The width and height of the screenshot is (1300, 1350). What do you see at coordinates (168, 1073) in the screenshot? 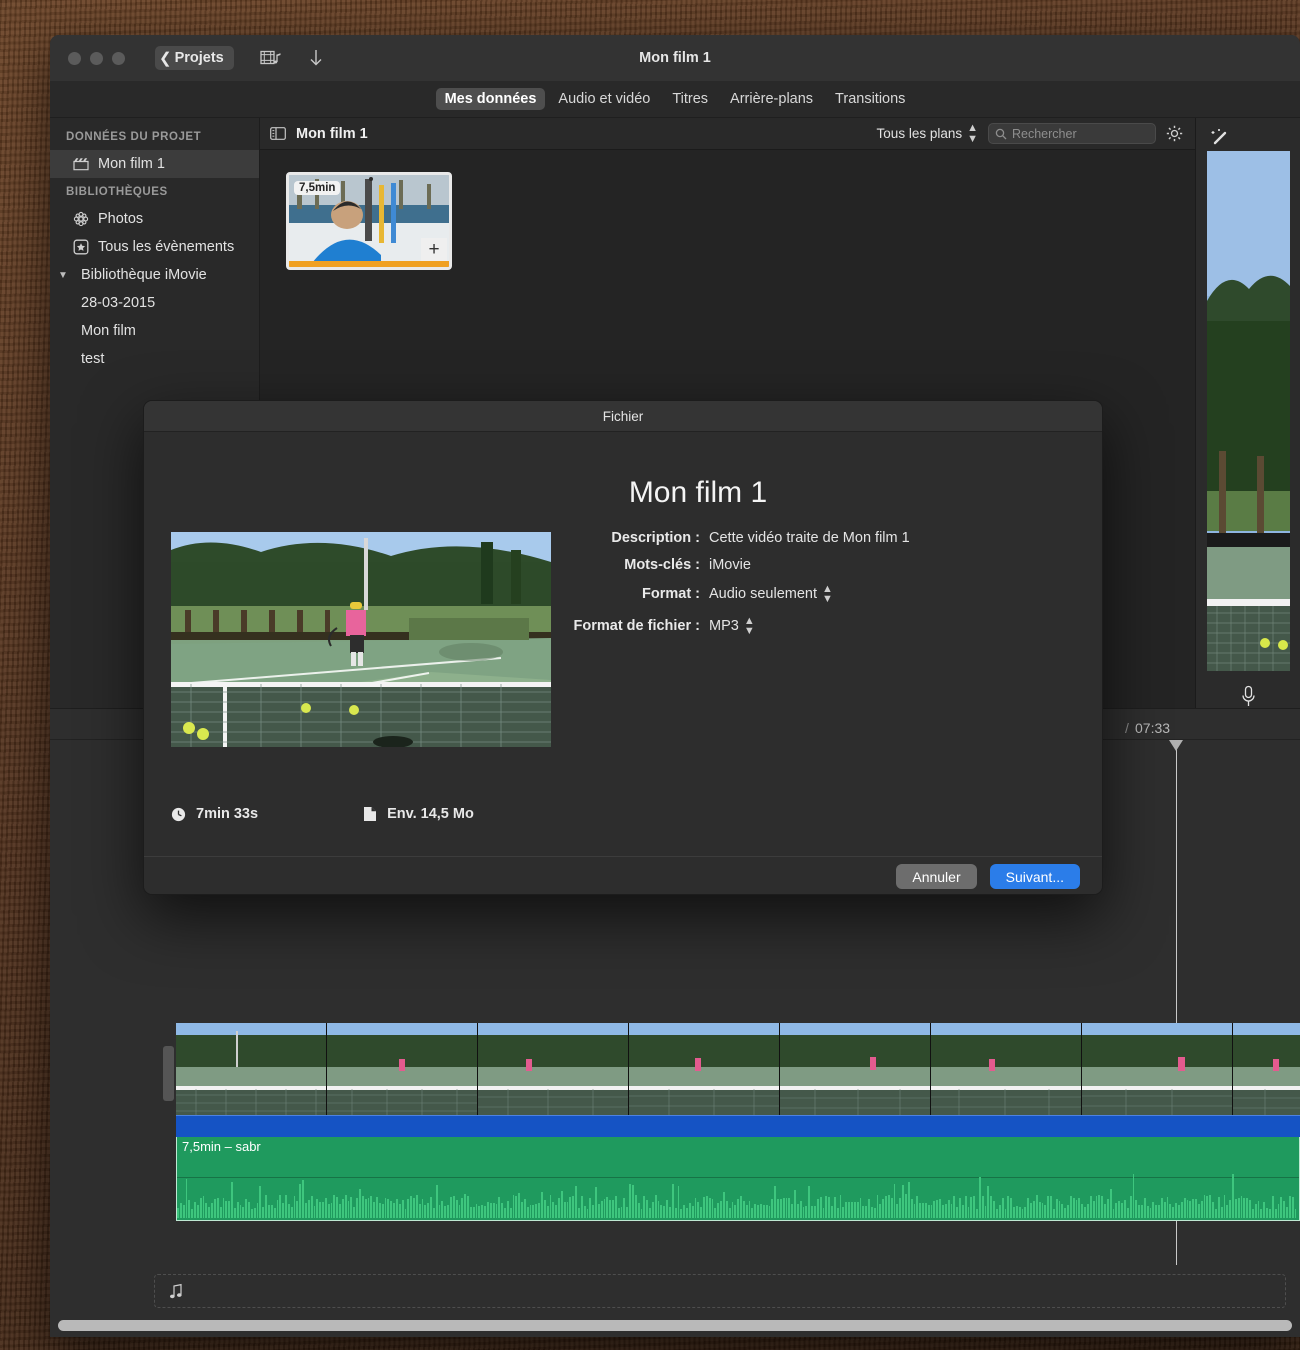
I see `timeline-clip-left-handle` at bounding box center [168, 1073].